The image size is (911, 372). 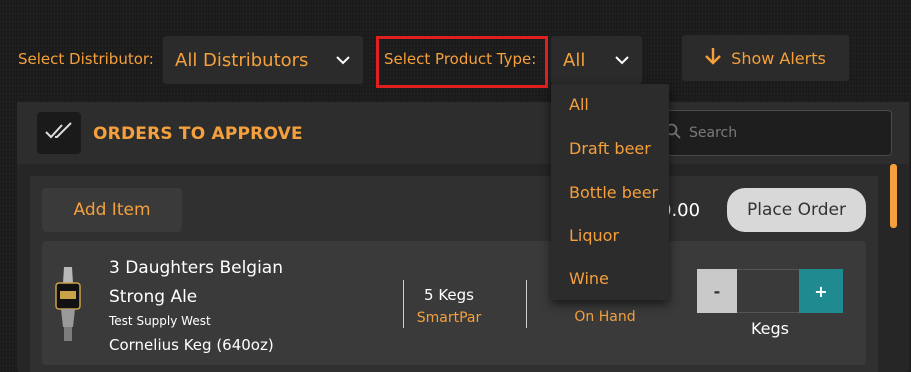 I want to click on smartpar-label: SmartPar, so click(x=449, y=318).